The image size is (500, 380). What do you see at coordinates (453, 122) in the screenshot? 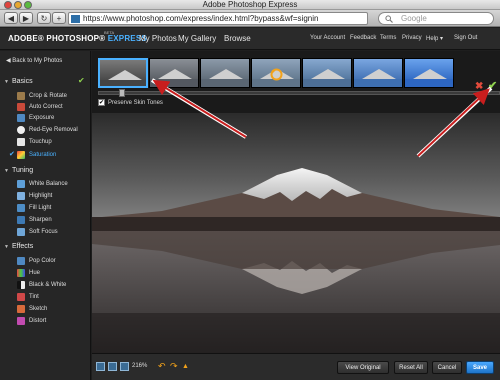
I see `arrow-to-apply` at bounding box center [453, 122].